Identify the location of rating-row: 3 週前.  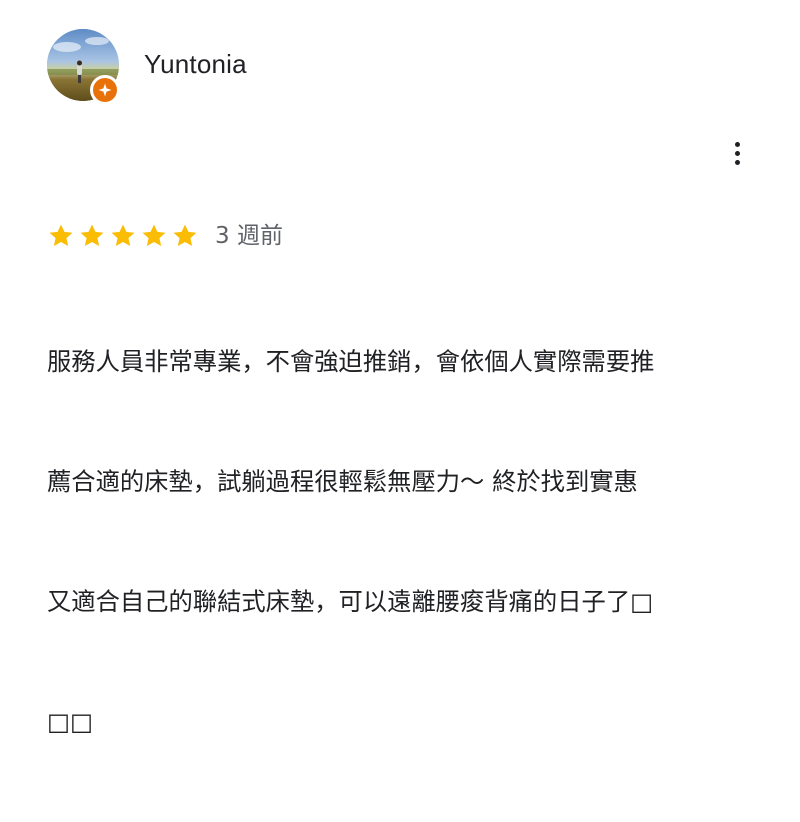
(165, 236).